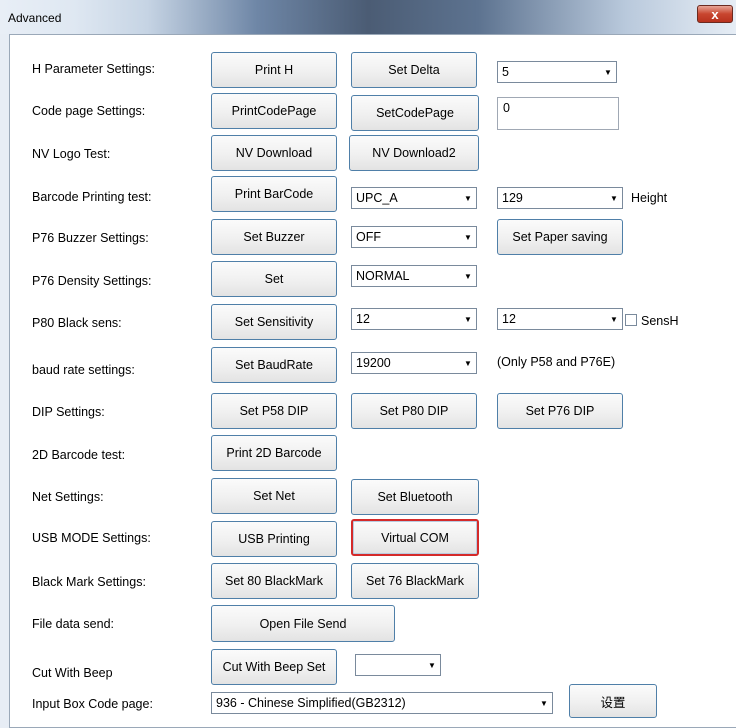 The height and width of the screenshot is (728, 736). Describe the element at coordinates (398, 665) in the screenshot. I see `cut-beep-select: ▼` at that location.